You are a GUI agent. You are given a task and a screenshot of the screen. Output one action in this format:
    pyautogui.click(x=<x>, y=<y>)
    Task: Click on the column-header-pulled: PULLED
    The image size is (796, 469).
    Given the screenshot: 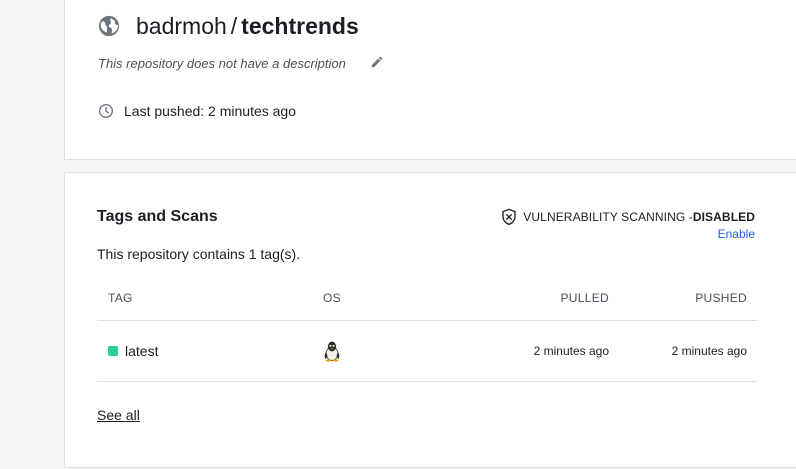 What is the action you would take?
    pyautogui.click(x=584, y=298)
    